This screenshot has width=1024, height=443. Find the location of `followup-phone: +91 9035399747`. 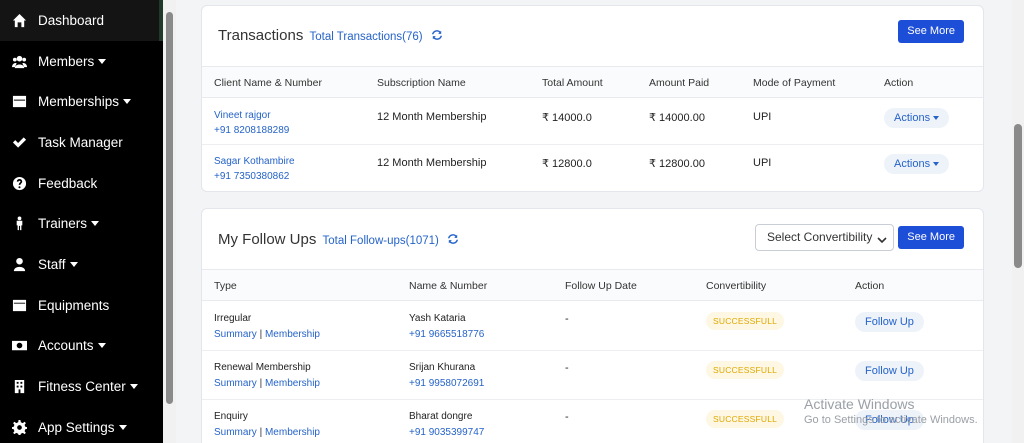

followup-phone: +91 9035399747 is located at coordinates (446, 432).